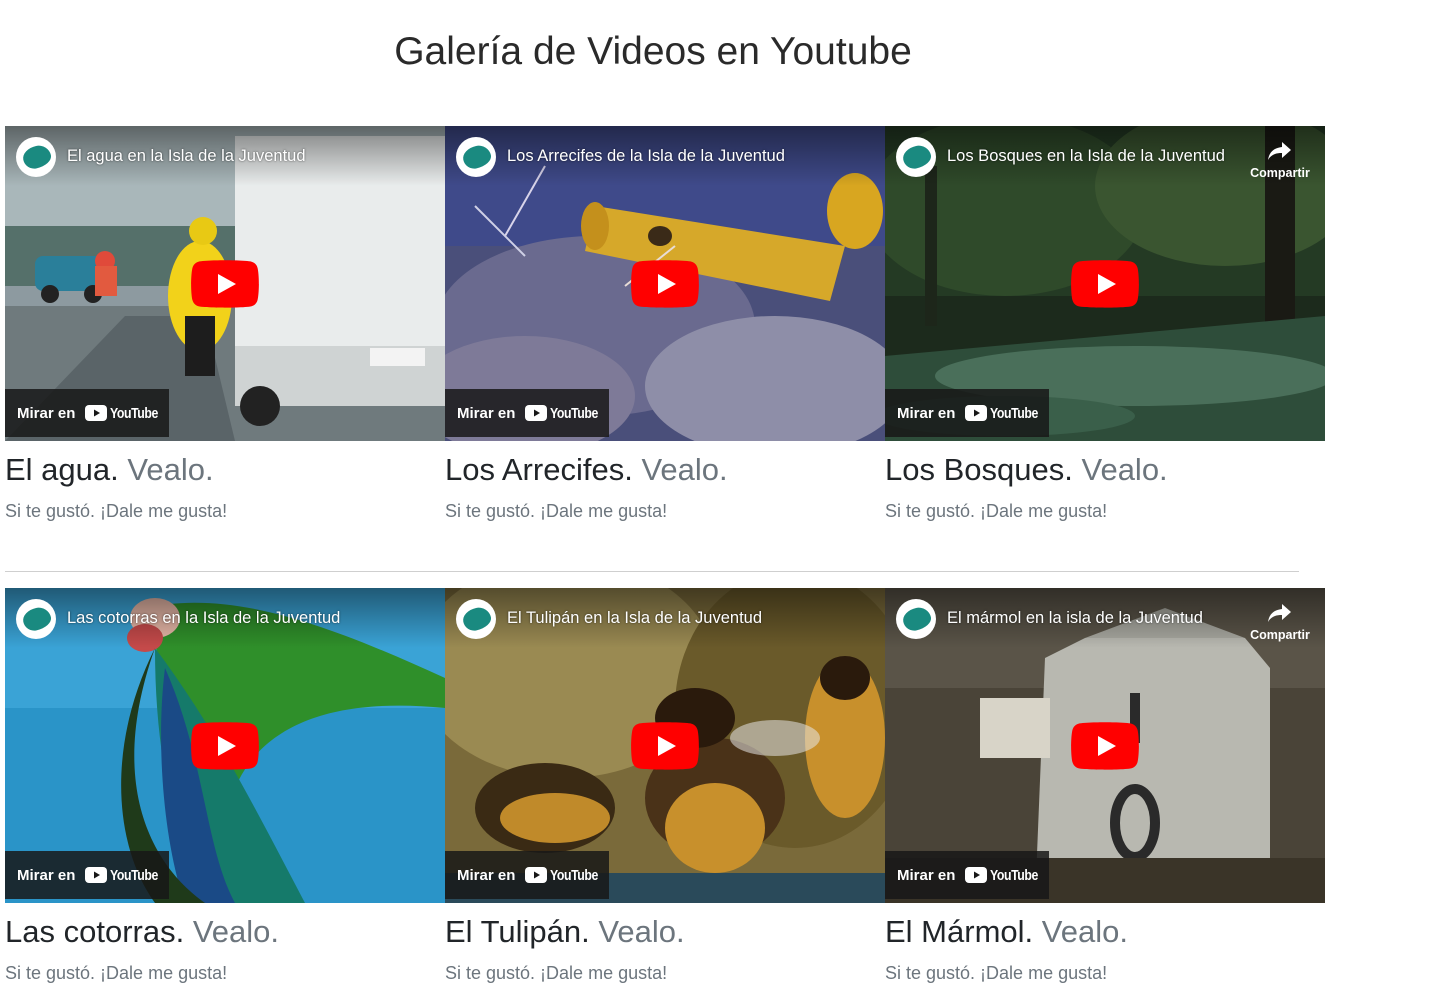 The height and width of the screenshot is (1000, 1450). What do you see at coordinates (109, 469) in the screenshot?
I see `card-title: El agua. Vealo.` at bounding box center [109, 469].